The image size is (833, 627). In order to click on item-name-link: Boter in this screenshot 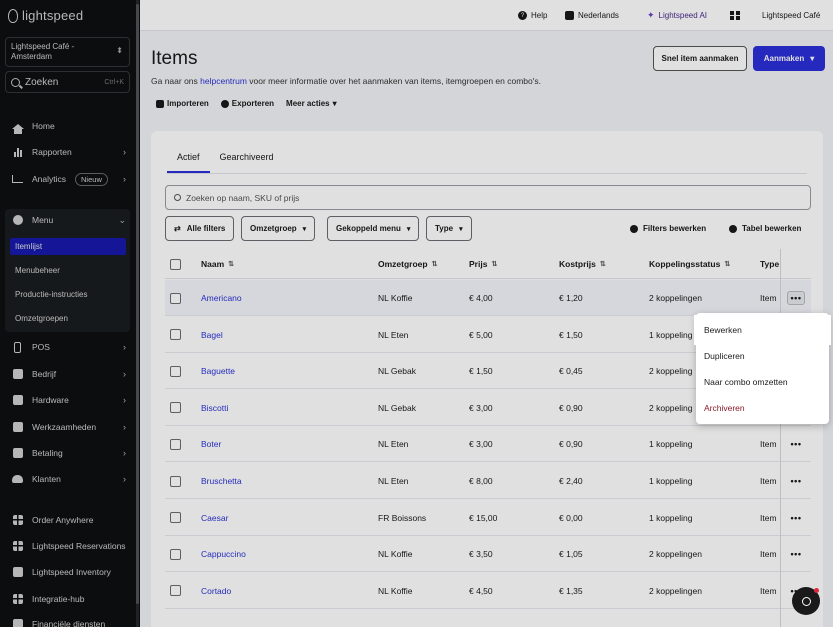, I will do `click(211, 444)`.